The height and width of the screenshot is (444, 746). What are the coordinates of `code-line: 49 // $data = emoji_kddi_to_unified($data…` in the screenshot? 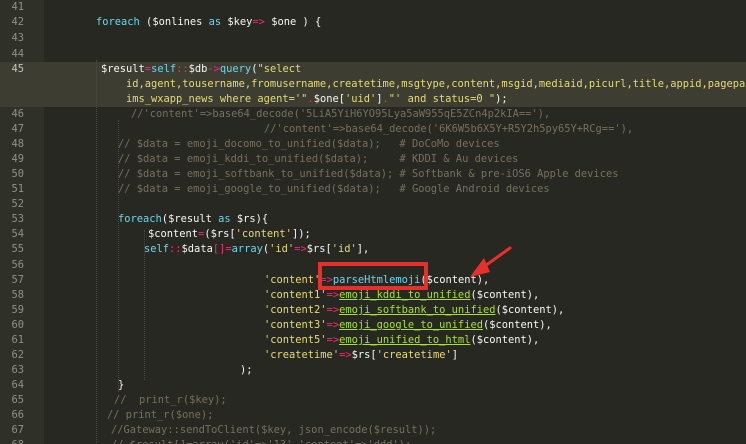 It's located at (373, 159).